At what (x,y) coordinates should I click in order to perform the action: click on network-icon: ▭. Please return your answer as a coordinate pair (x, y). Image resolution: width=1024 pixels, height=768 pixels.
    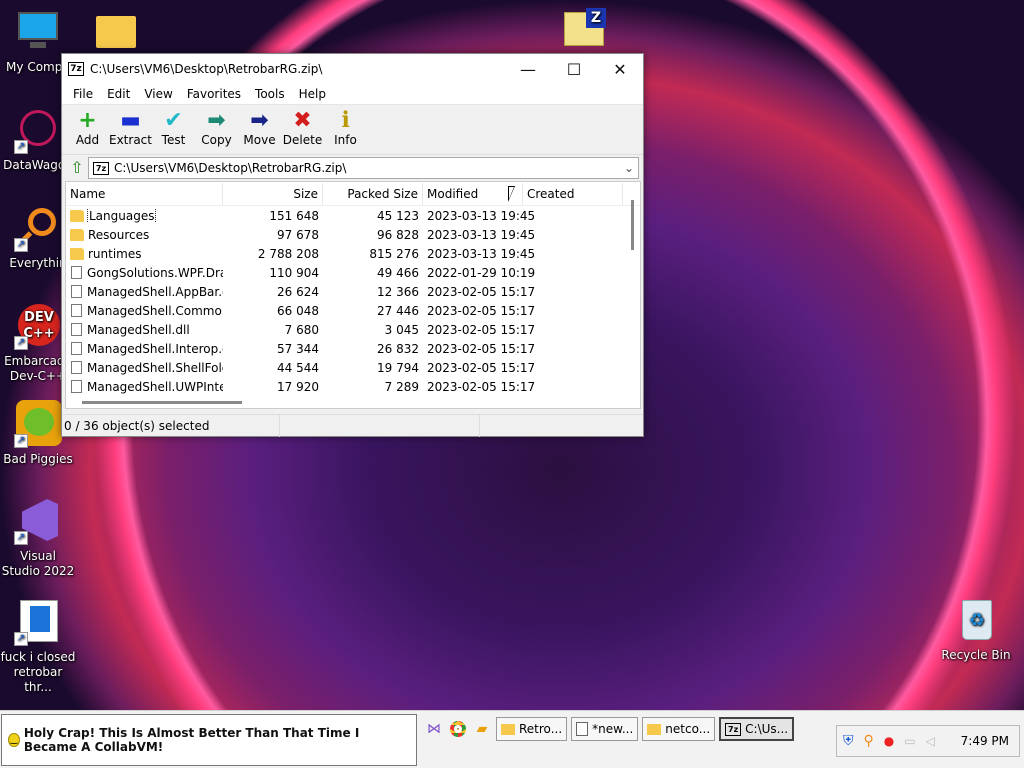
    Looking at the image, I should click on (909, 741).